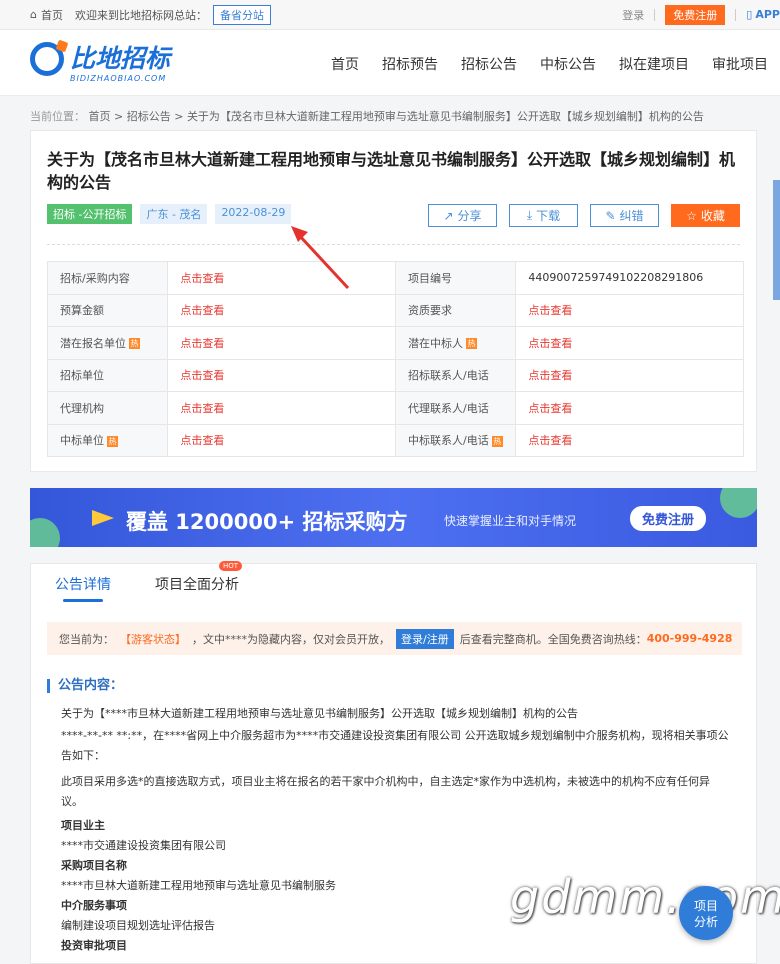  What do you see at coordinates (543, 215) in the screenshot?
I see `download-button: ⤓ 下载` at bounding box center [543, 215].